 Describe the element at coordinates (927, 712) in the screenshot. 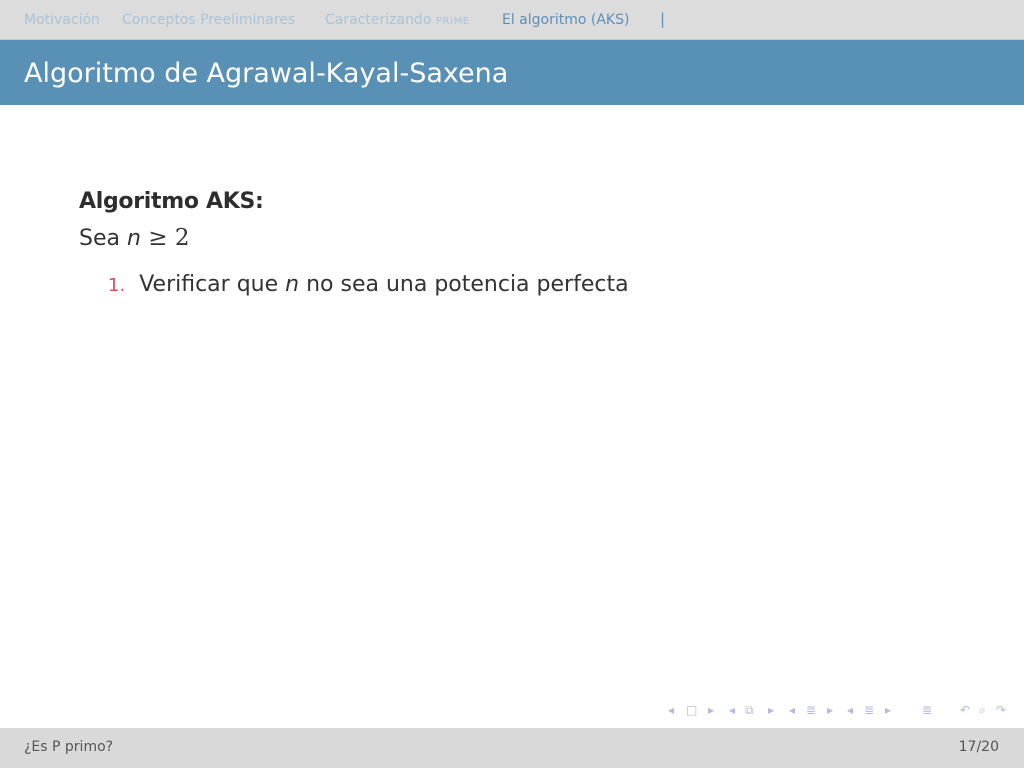

I see `document-icon: ≣` at that location.